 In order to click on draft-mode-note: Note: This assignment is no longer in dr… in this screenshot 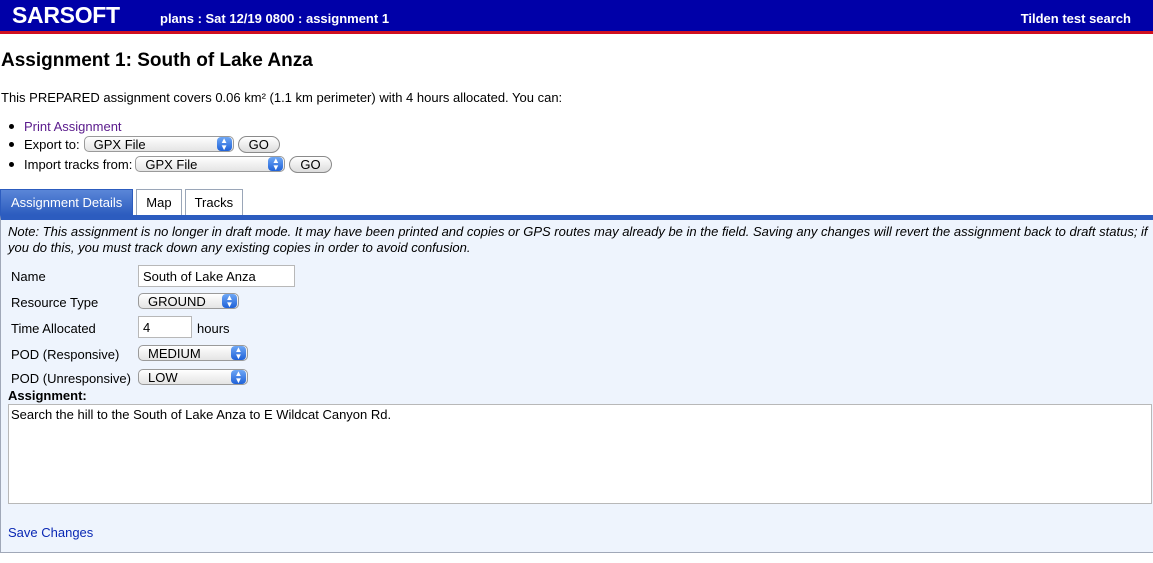, I will do `click(578, 239)`.